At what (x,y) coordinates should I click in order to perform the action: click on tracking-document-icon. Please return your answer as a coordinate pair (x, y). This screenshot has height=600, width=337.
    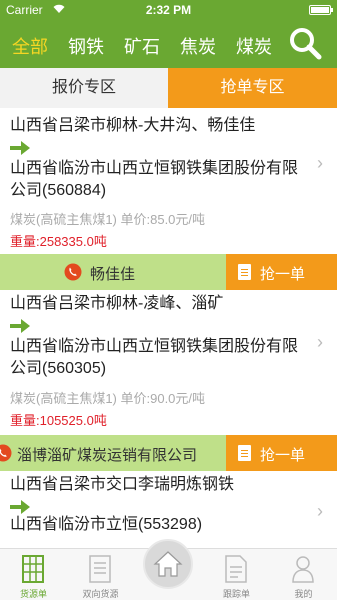
    Looking at the image, I should click on (236, 569).